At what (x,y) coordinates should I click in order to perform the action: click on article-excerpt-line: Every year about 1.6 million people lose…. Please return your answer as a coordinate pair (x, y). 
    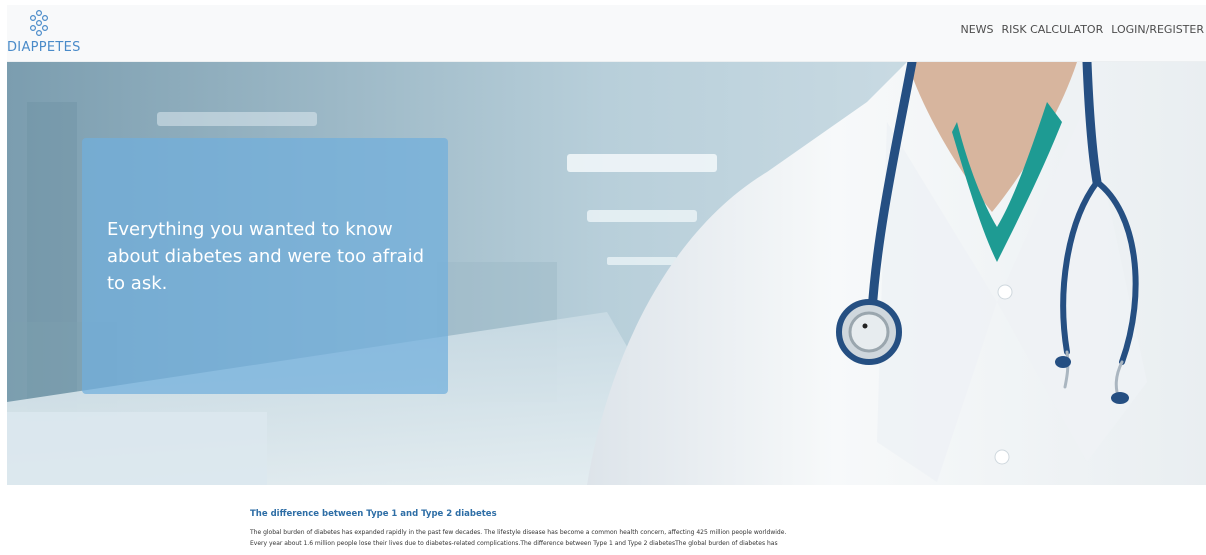
    Looking at the image, I should click on (514, 543).